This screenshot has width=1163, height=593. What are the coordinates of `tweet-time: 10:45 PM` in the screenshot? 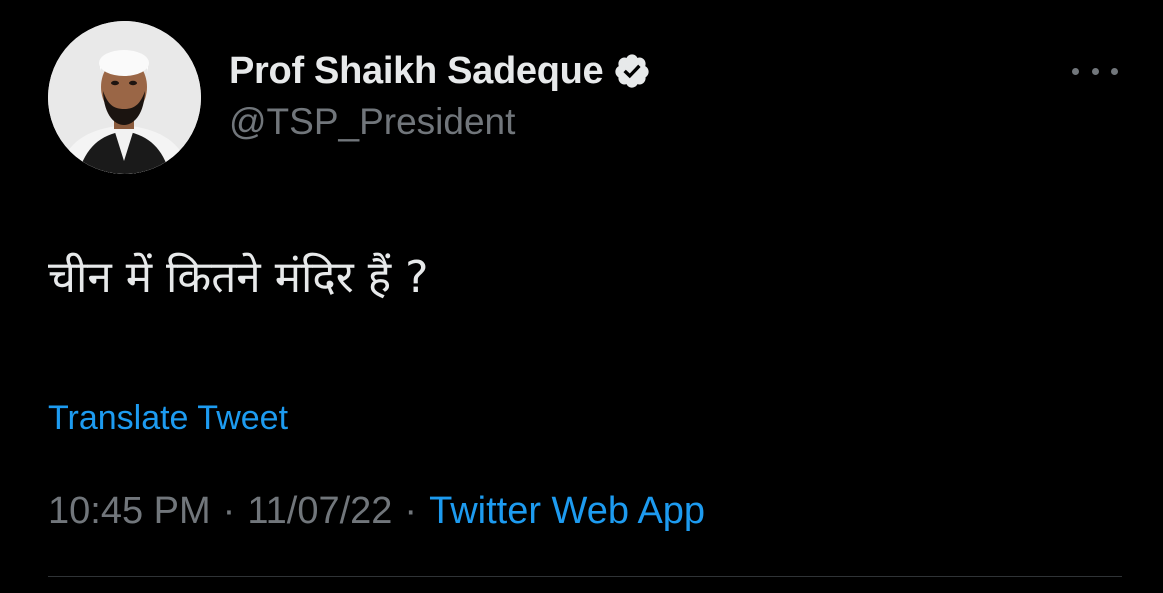 It's located at (129, 511).